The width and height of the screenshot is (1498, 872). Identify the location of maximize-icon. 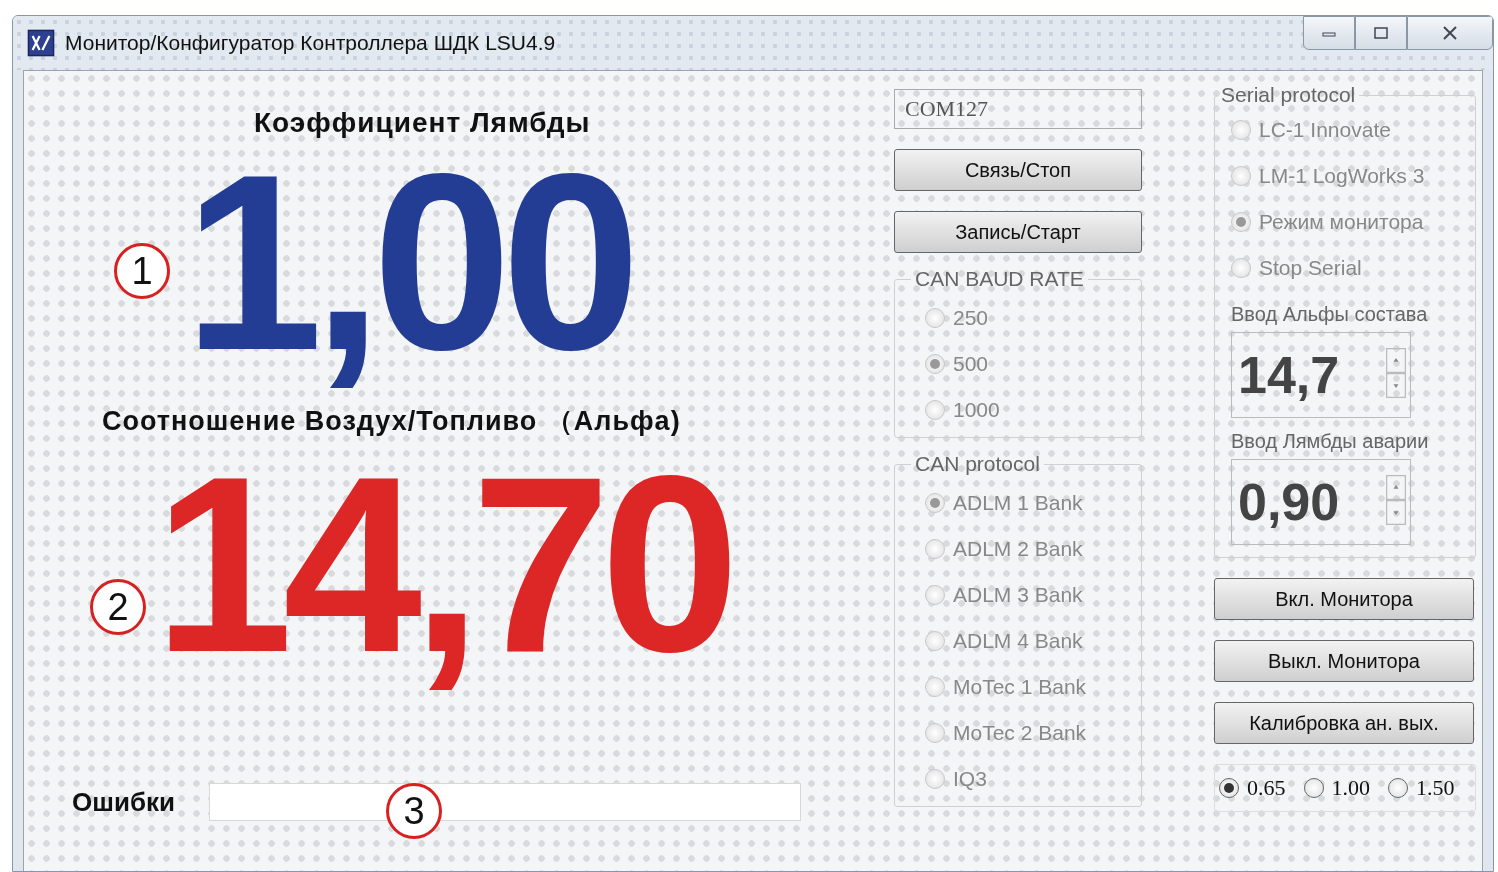
(1381, 33).